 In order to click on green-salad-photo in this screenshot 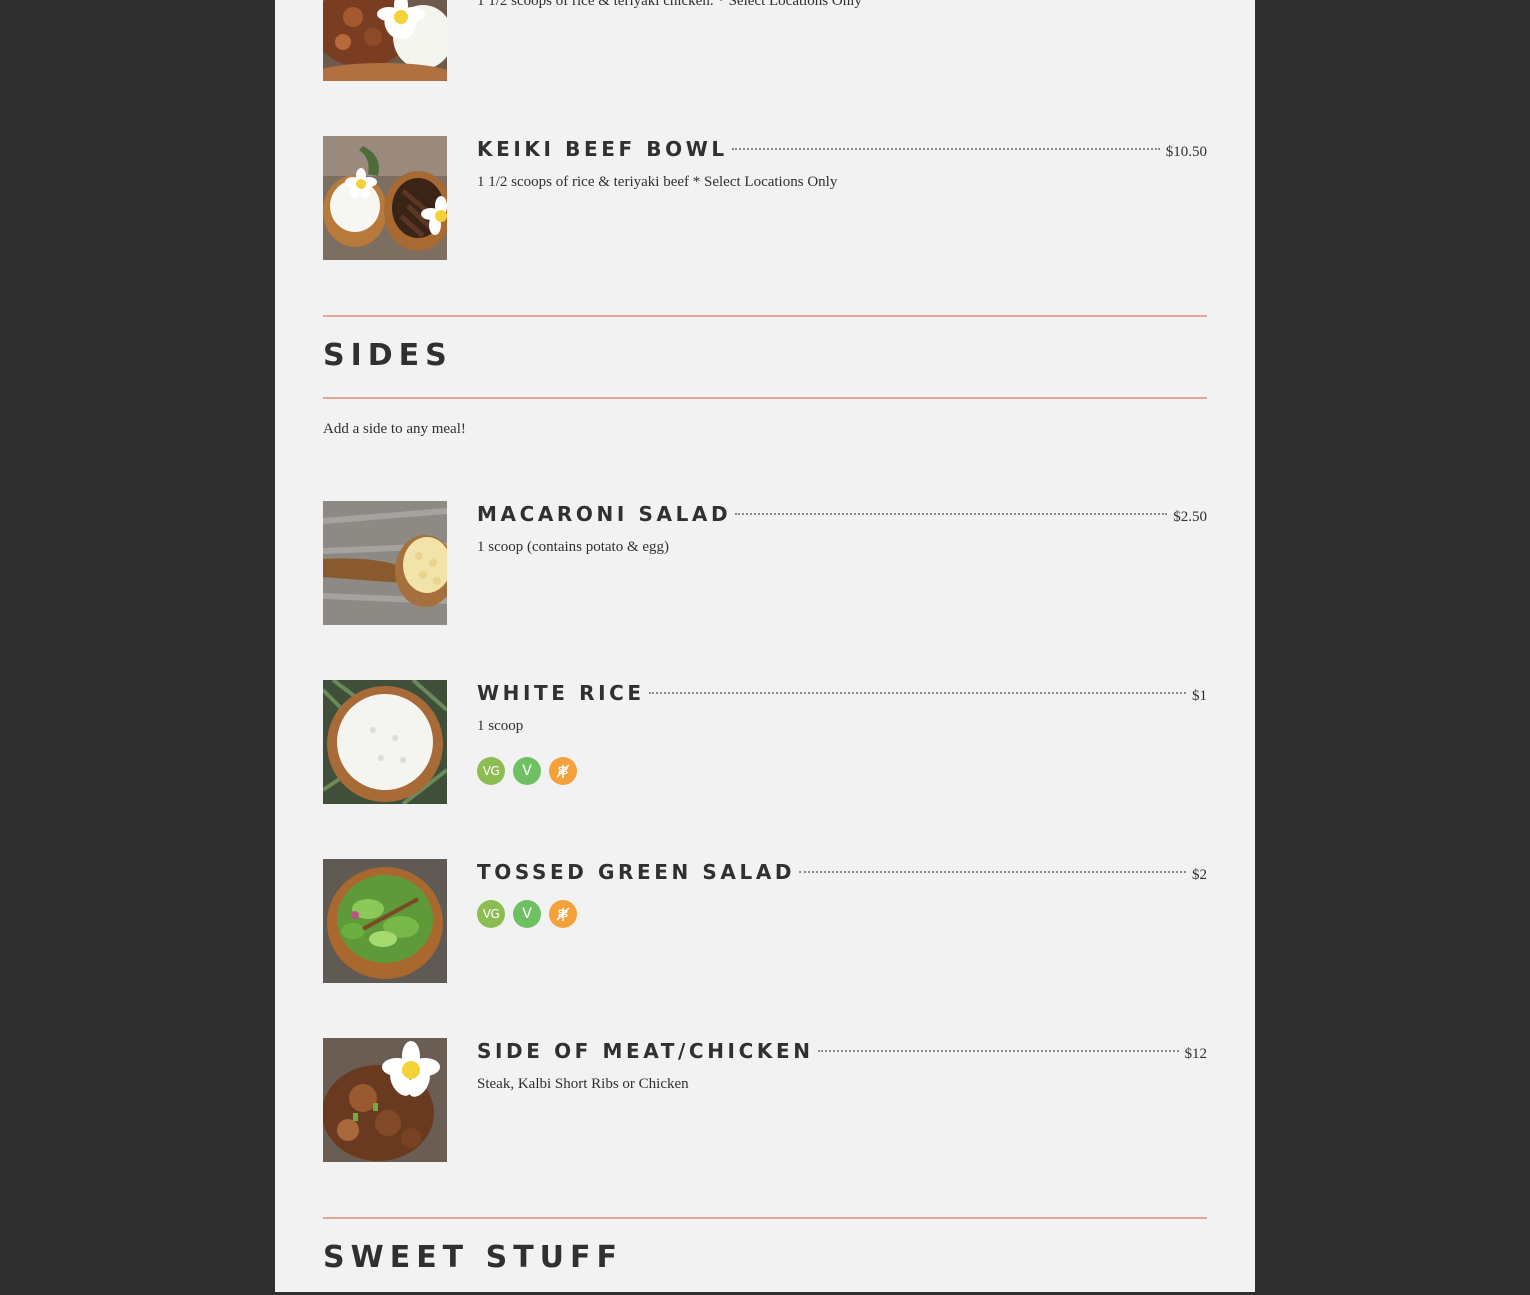, I will do `click(385, 921)`.